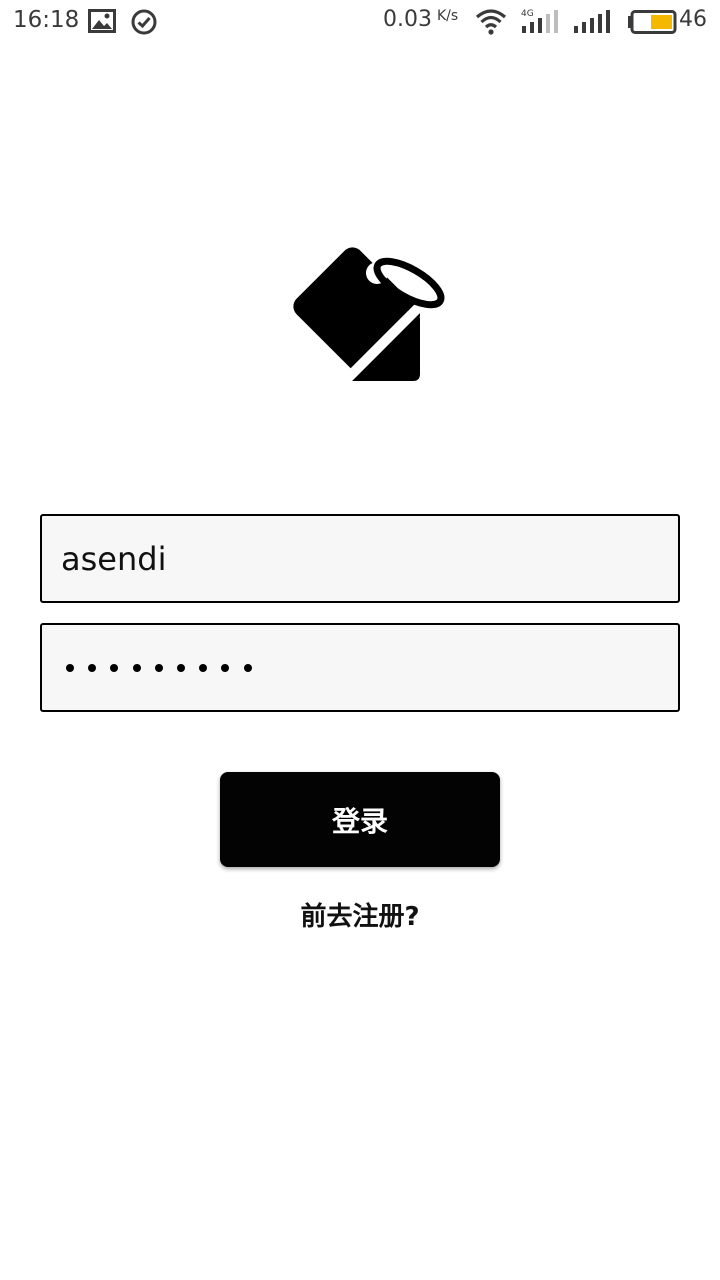 The width and height of the screenshot is (720, 1280). I want to click on wifi-icon, so click(491, 24).